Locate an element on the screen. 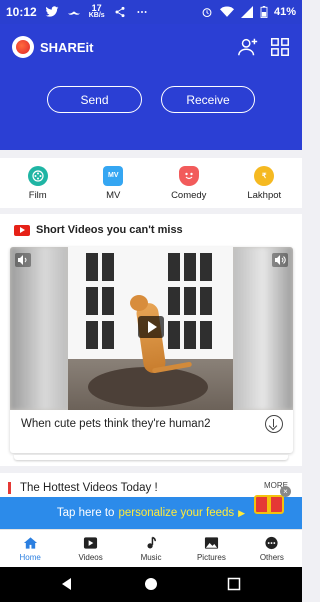  network-speed: 17 KB/s is located at coordinates (96, 11).